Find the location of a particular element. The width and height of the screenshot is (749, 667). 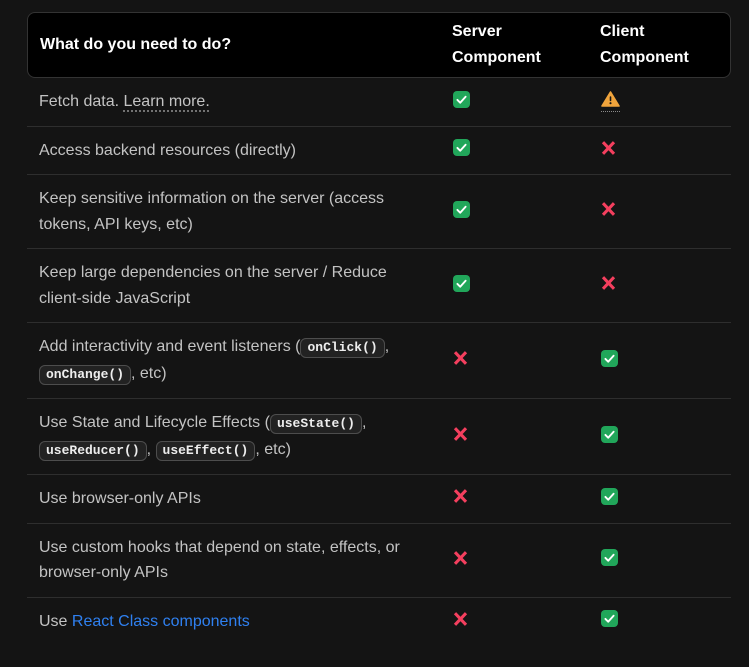

table-row: Fetch data. Learn more. is located at coordinates (379, 102).